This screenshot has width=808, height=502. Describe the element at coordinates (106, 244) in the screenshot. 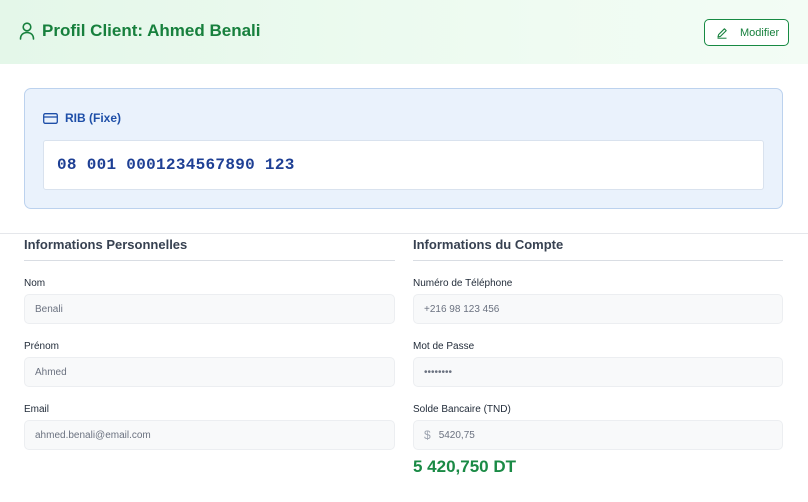

I see `personal-info-heading: Informations Personnelles` at that location.